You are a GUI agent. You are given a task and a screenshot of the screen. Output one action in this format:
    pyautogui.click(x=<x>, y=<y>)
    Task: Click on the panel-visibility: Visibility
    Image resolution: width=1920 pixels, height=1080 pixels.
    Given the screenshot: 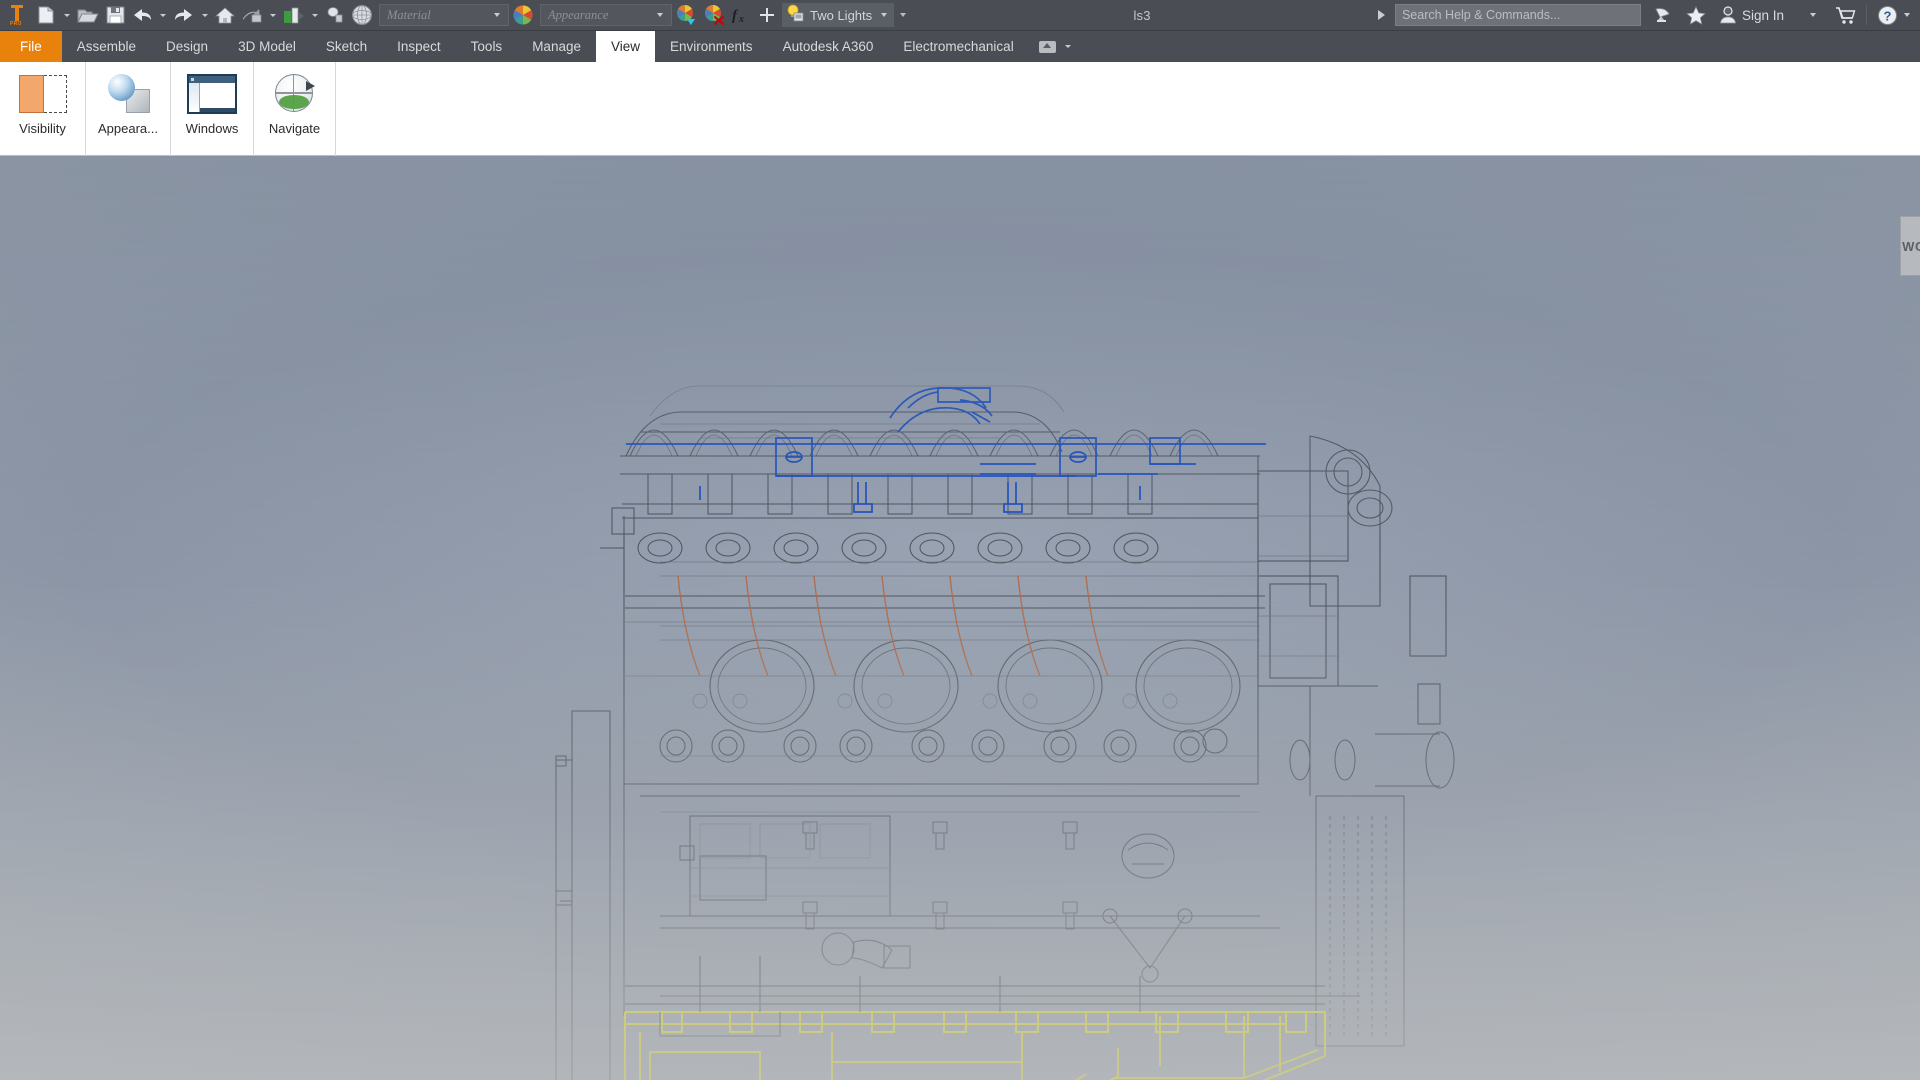 What is the action you would take?
    pyautogui.click(x=43, y=109)
    